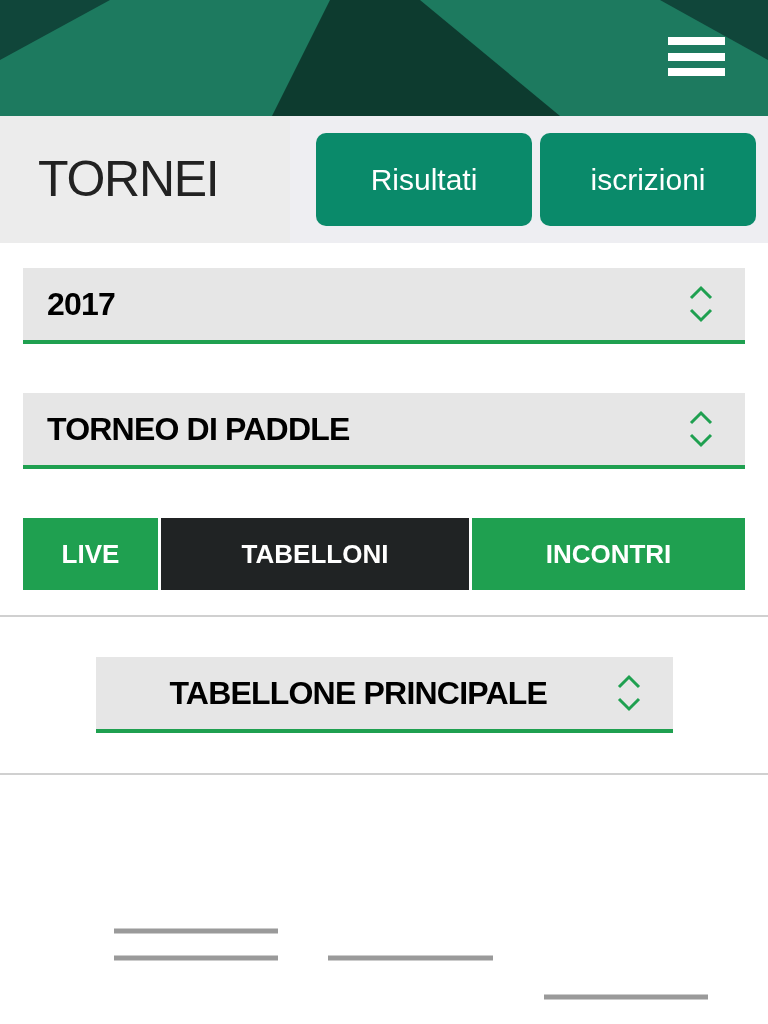 Image resolution: width=768 pixels, height=1024 pixels. I want to click on menu-icon, so click(696, 56).